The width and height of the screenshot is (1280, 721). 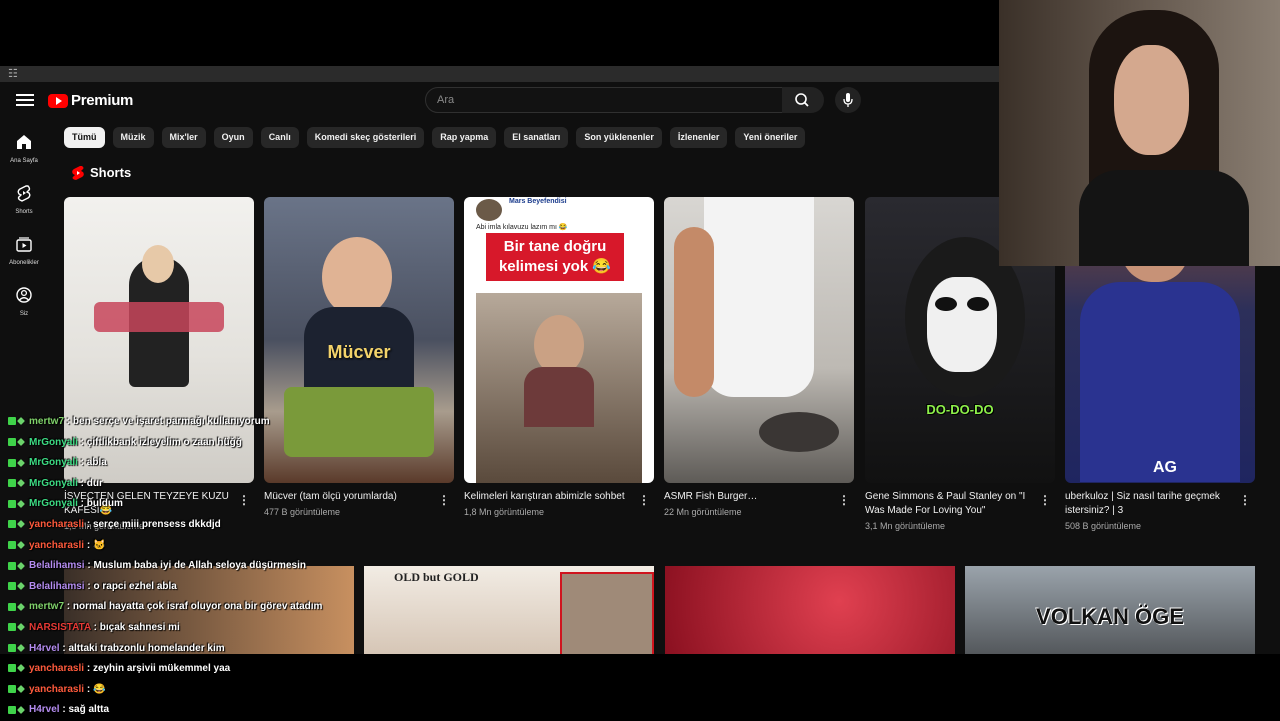 I want to click on chip-all: Tümü, so click(x=84, y=137).